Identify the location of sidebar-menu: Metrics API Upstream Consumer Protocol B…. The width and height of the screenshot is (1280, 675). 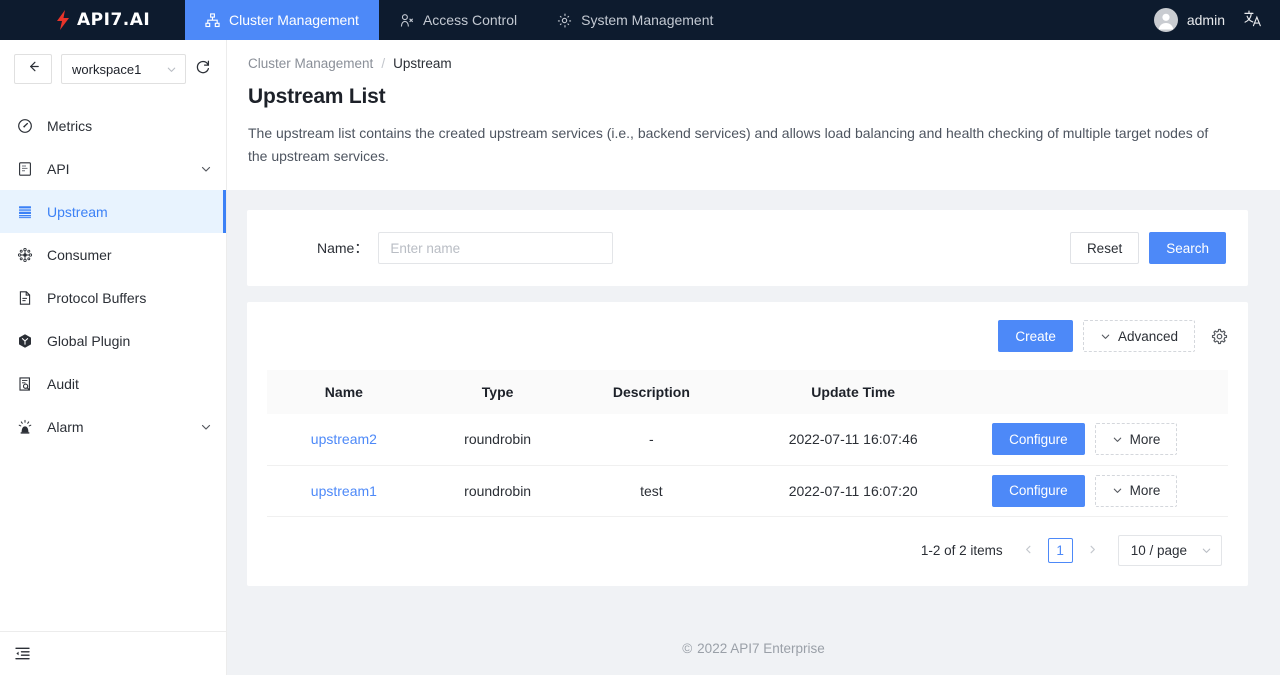
(113, 367).